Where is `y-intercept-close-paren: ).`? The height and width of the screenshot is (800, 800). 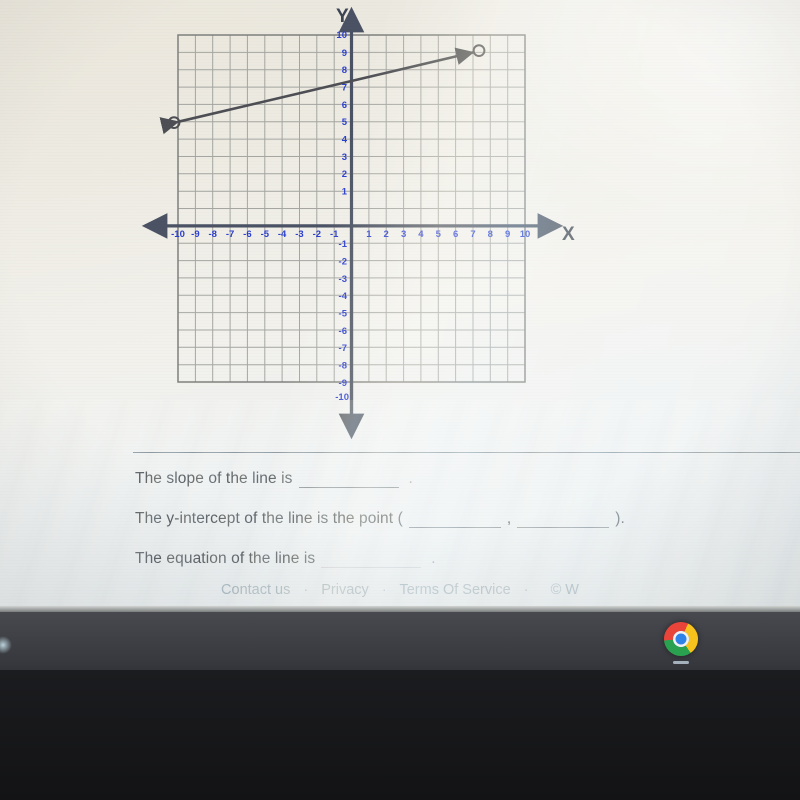 y-intercept-close-paren: ). is located at coordinates (620, 518).